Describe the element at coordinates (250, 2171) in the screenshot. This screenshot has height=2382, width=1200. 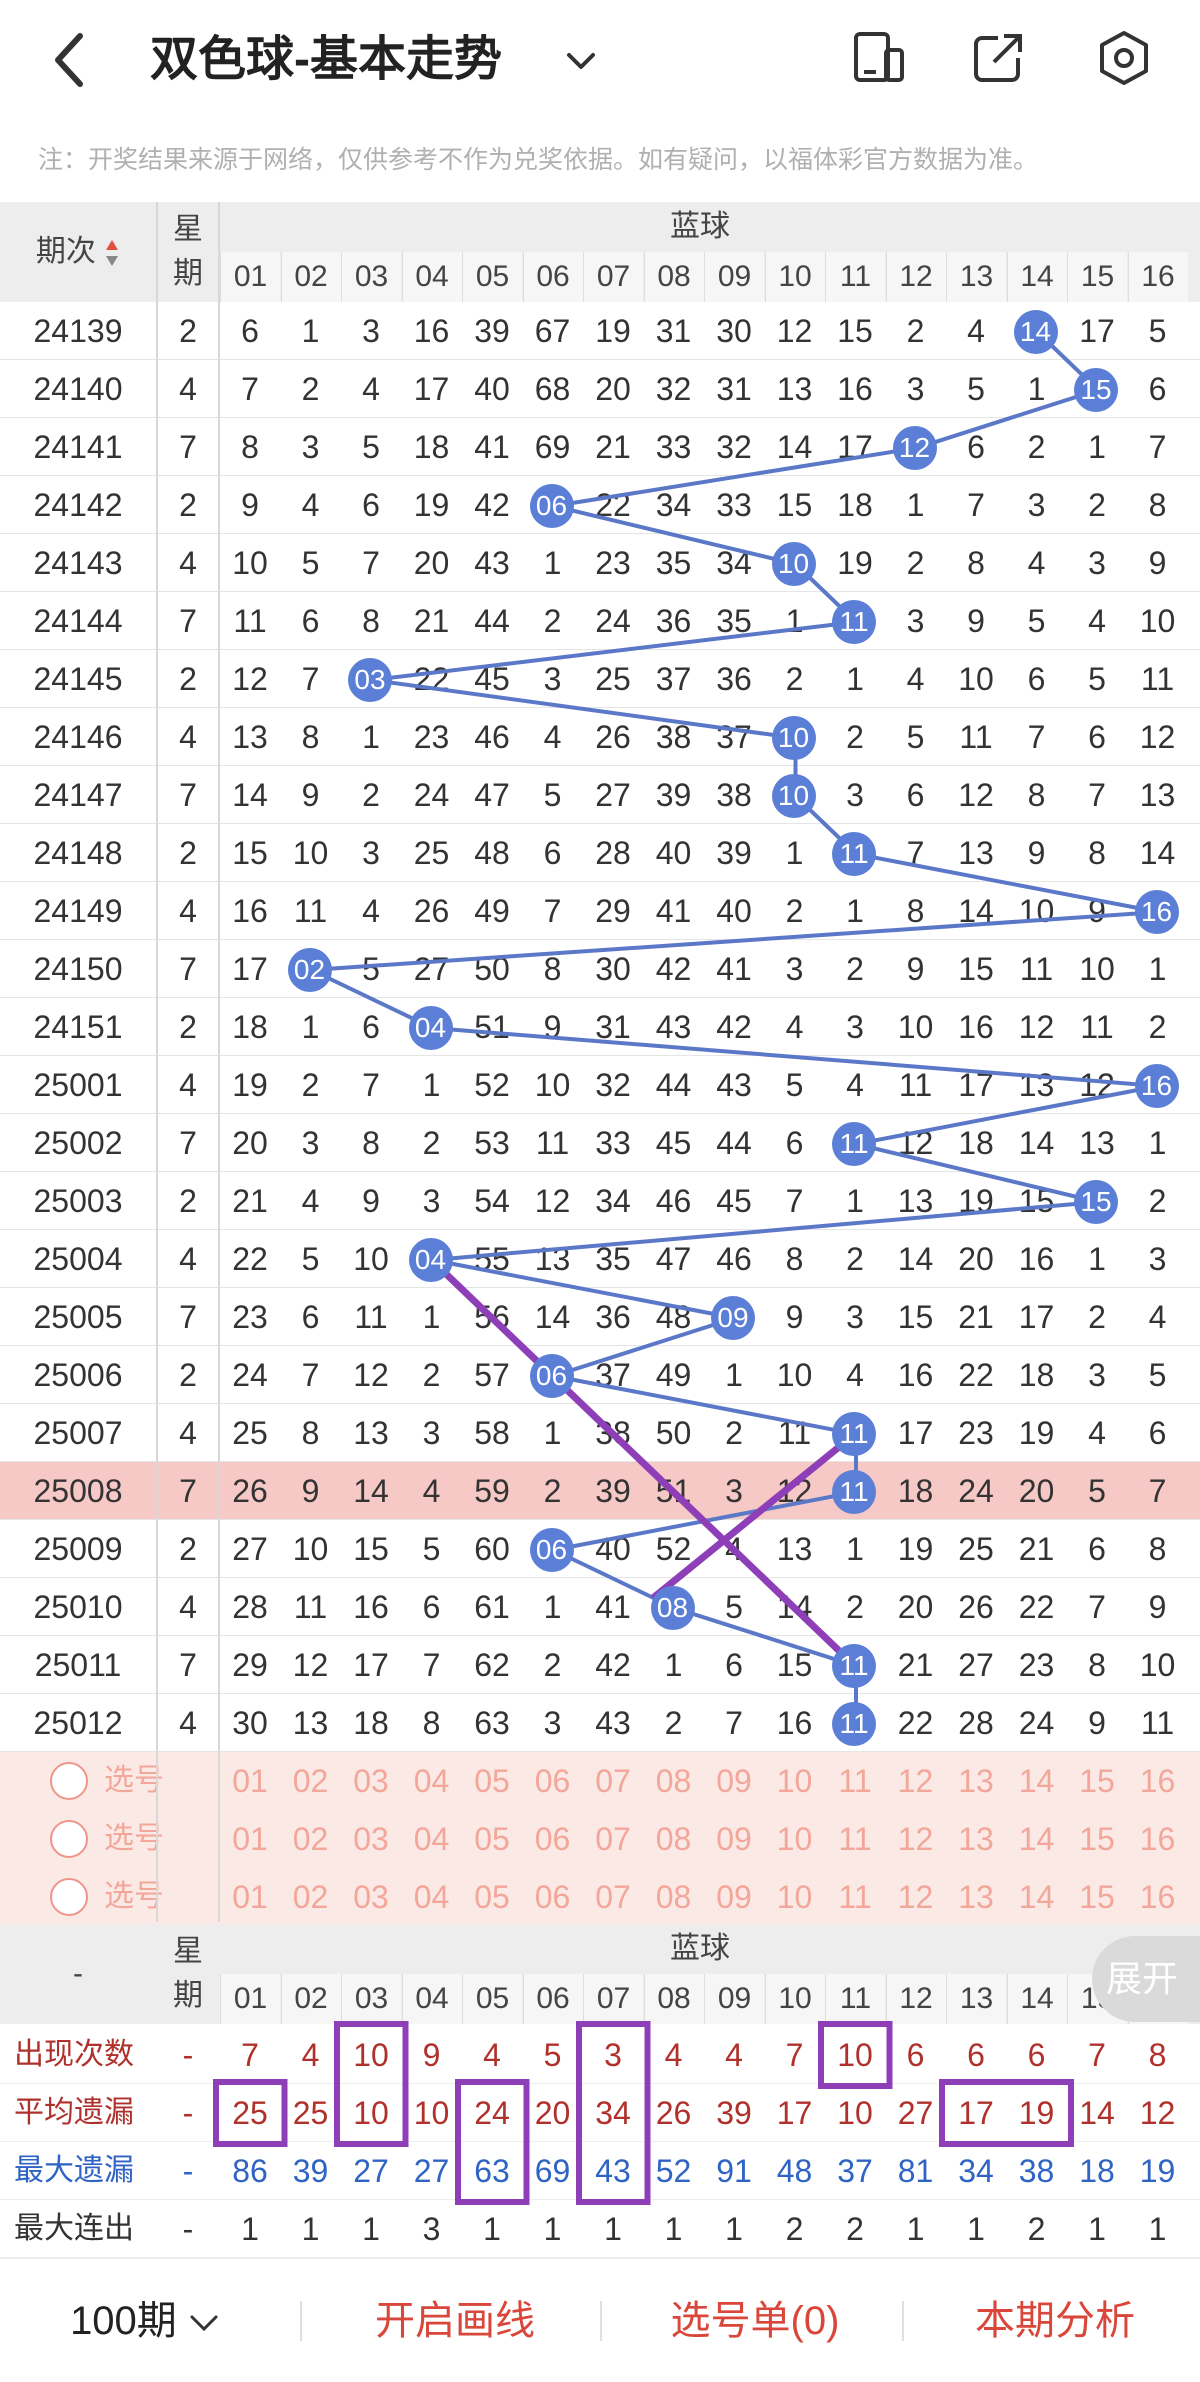
I see `stats-value: 86` at that location.